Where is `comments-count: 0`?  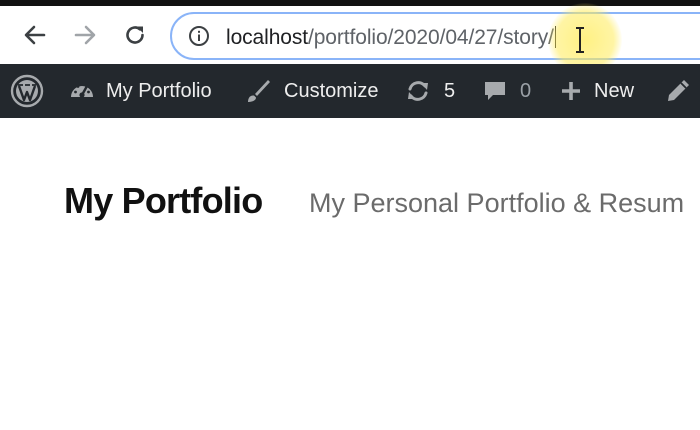 comments-count: 0 is located at coordinates (526, 90).